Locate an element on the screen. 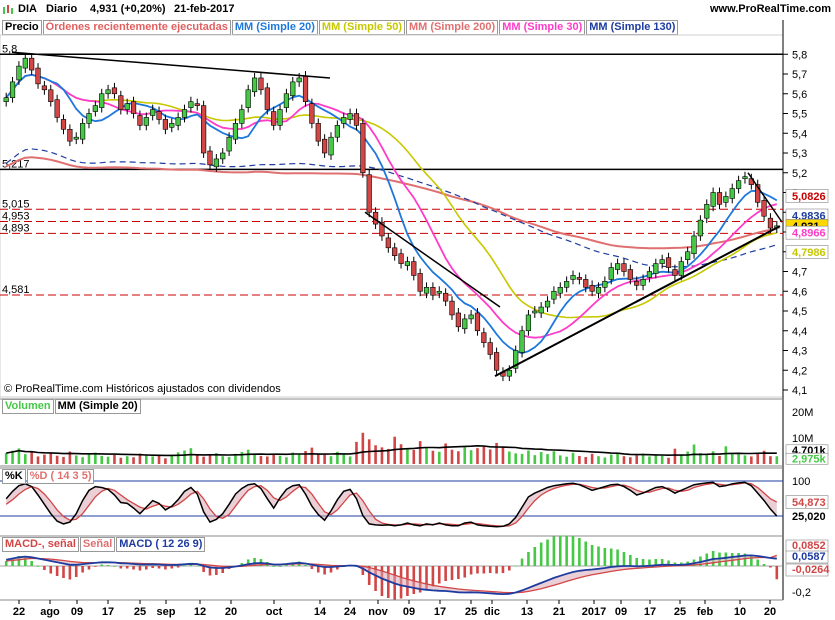  price-ytick-label: 4,2 is located at coordinates (799, 371).